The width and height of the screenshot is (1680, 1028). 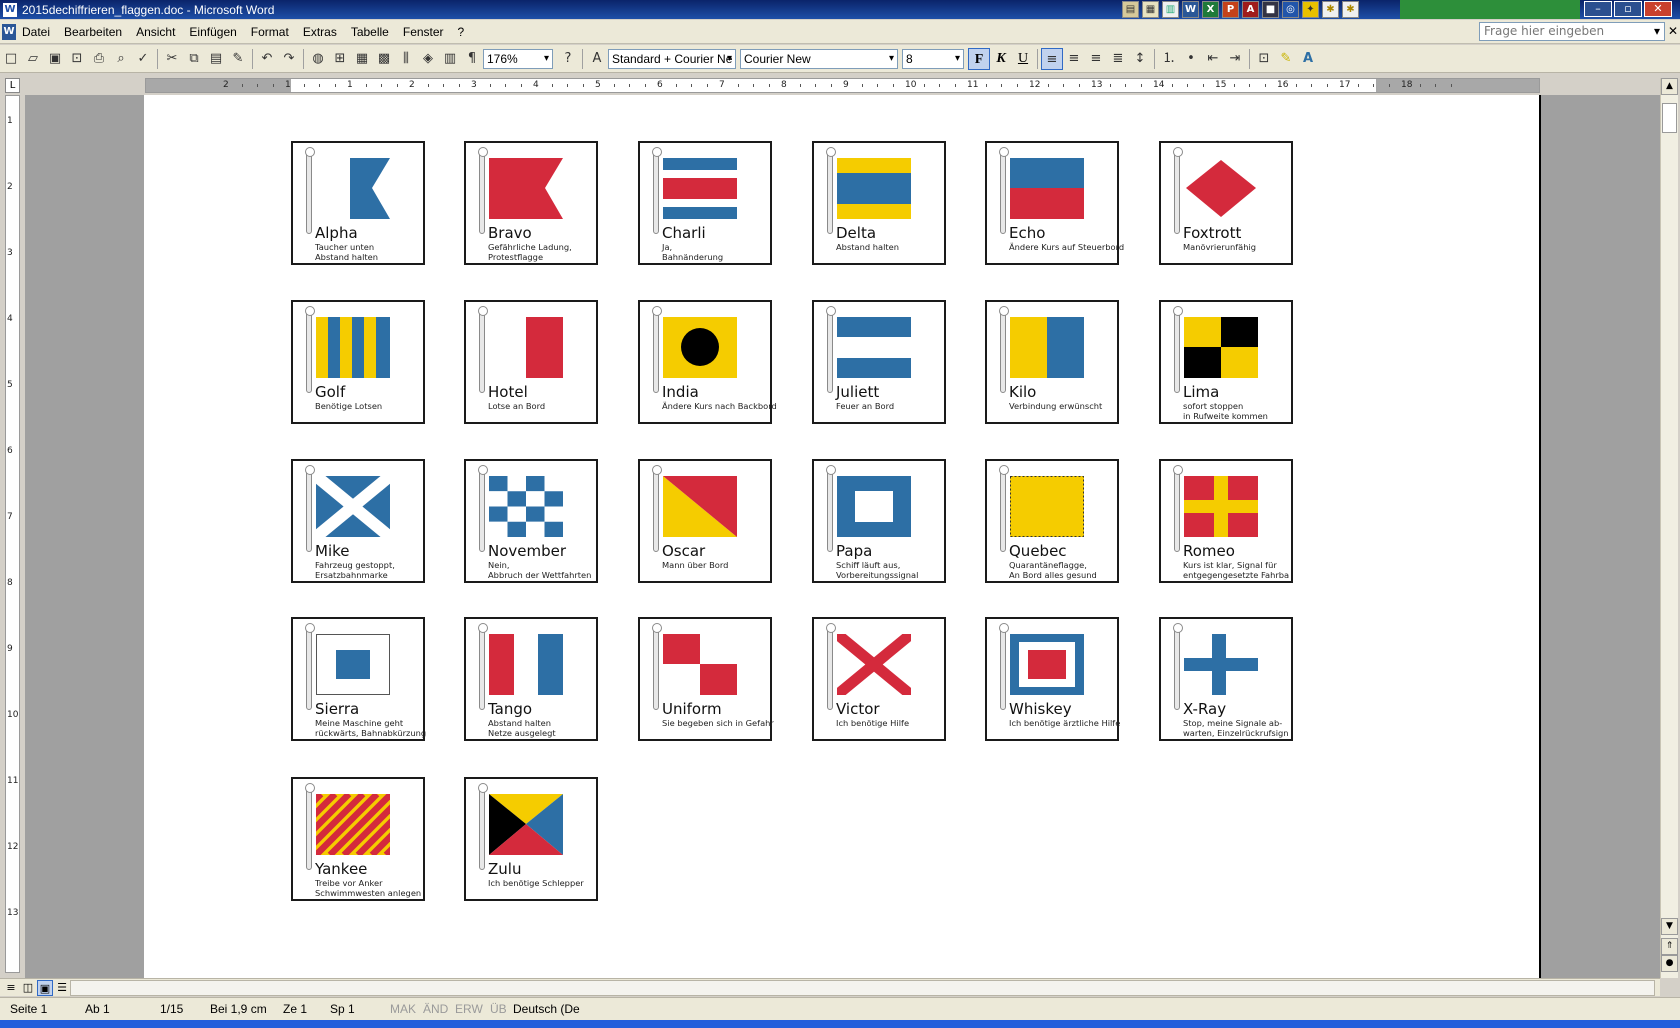 I want to click on previous-page-button: ⇑, so click(x=1669, y=946).